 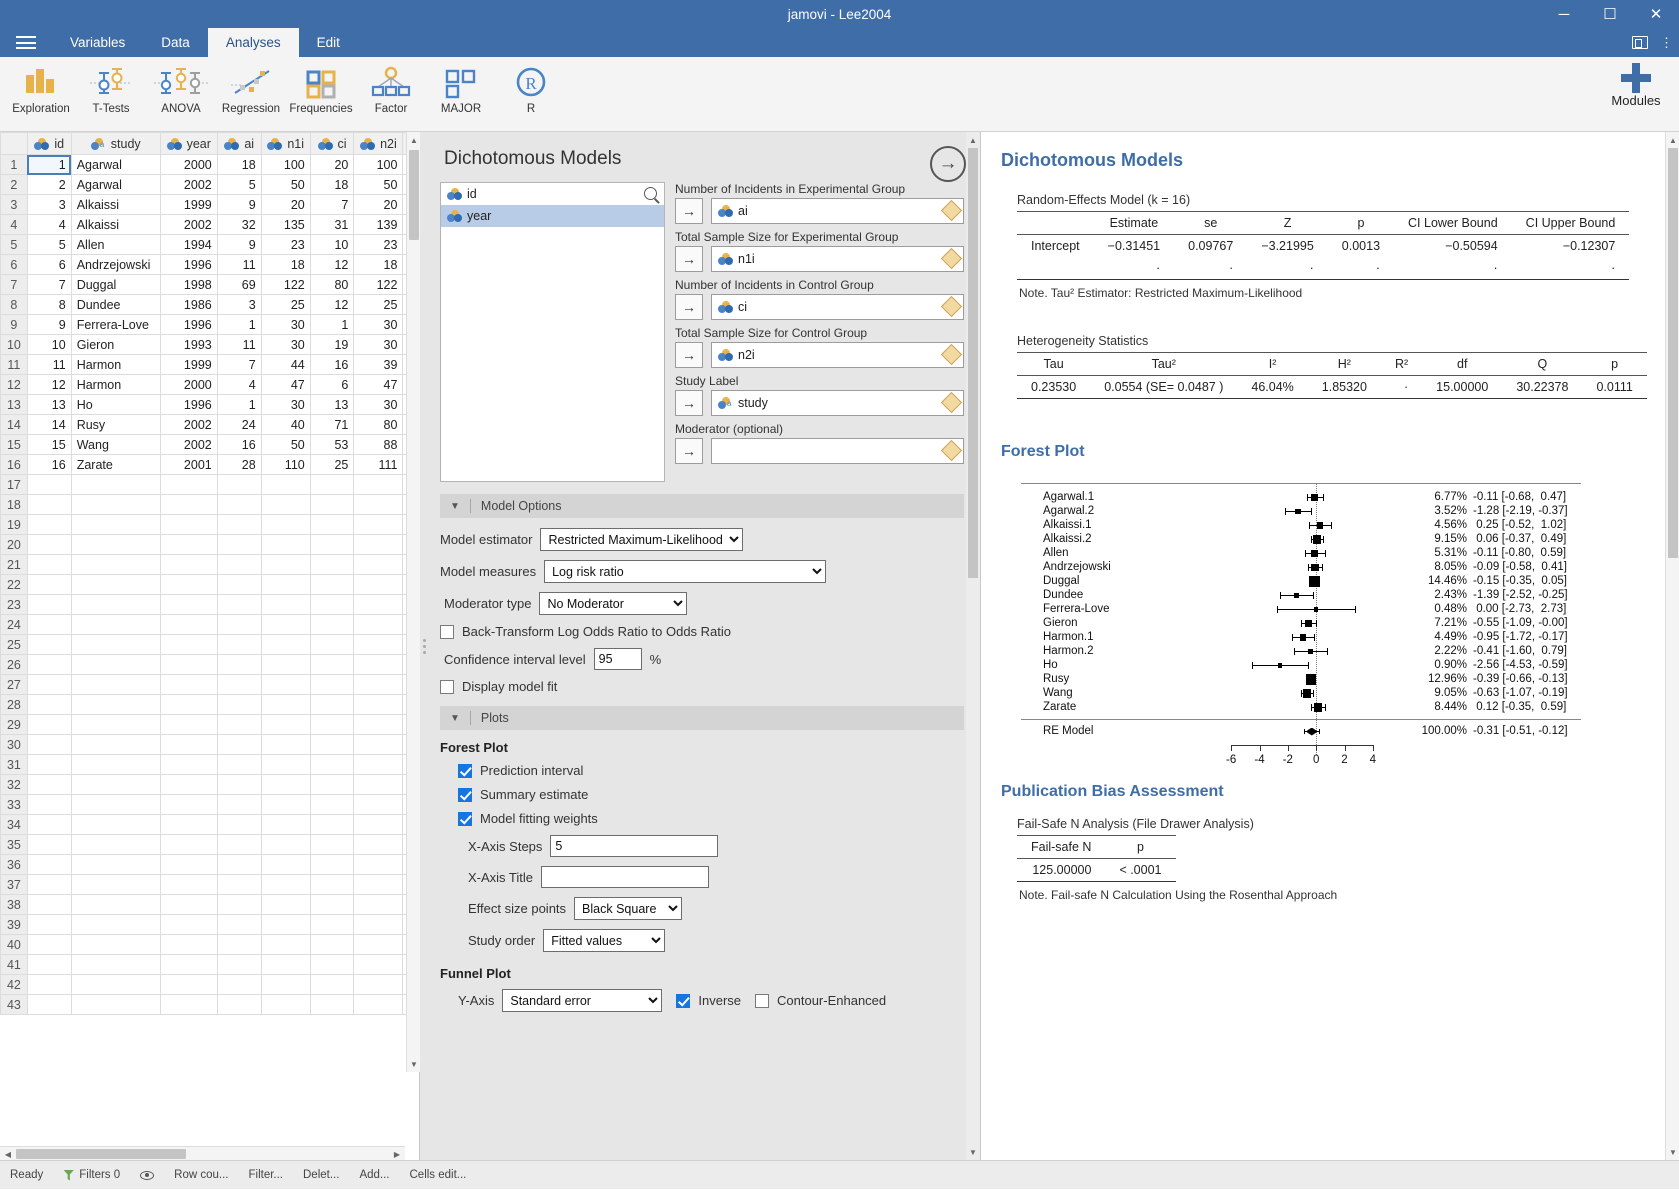 I want to click on table-row: 39, so click(x=210, y=924).